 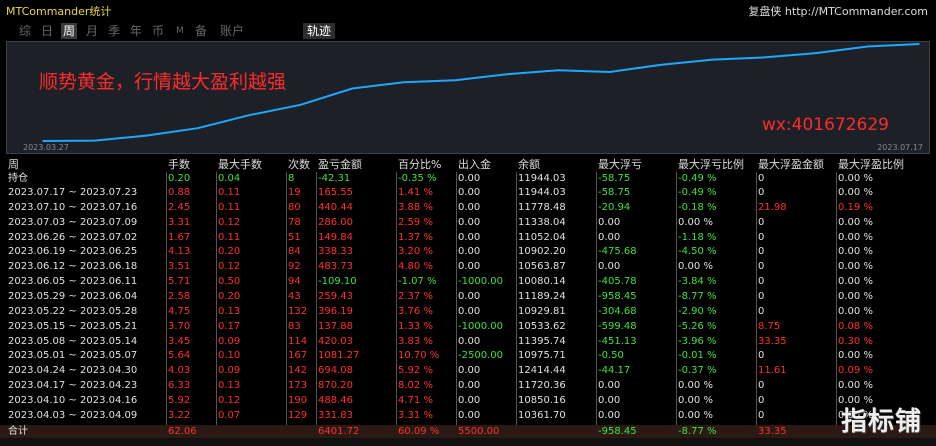 What do you see at coordinates (614, 207) in the screenshot?
I see `cell-max-drawdown: -20.94` at bounding box center [614, 207].